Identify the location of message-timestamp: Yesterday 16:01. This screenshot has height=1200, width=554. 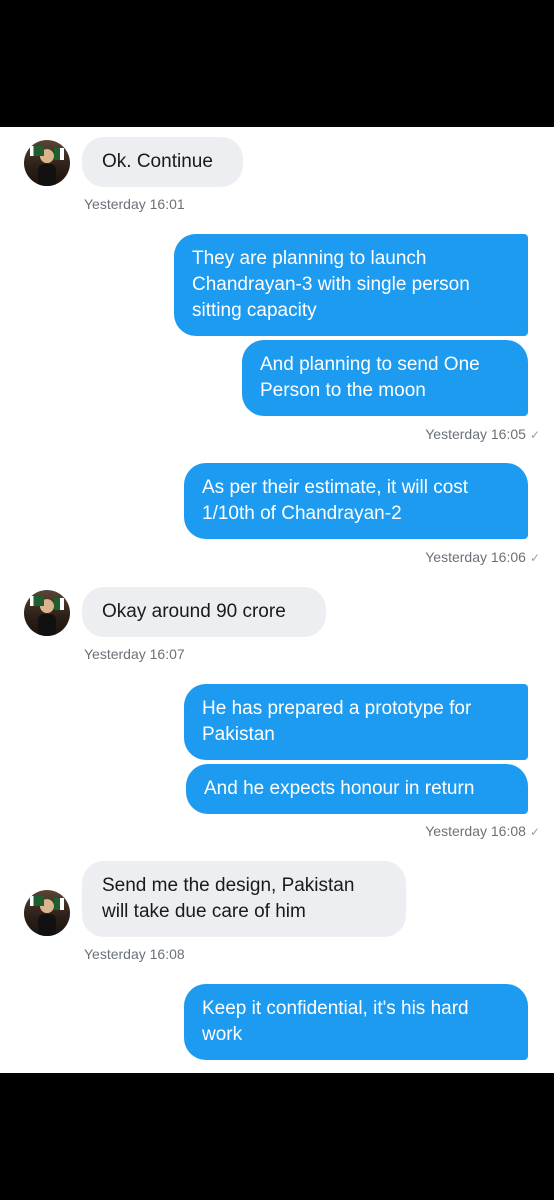
(134, 204).